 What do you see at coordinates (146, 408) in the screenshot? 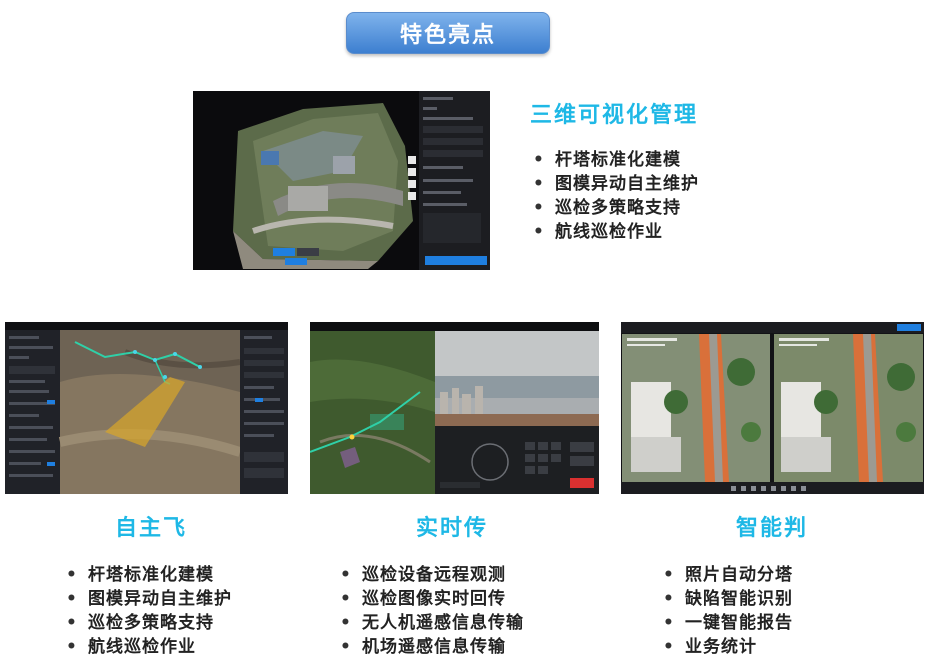
I see `autonomous-flight-screenshot` at bounding box center [146, 408].